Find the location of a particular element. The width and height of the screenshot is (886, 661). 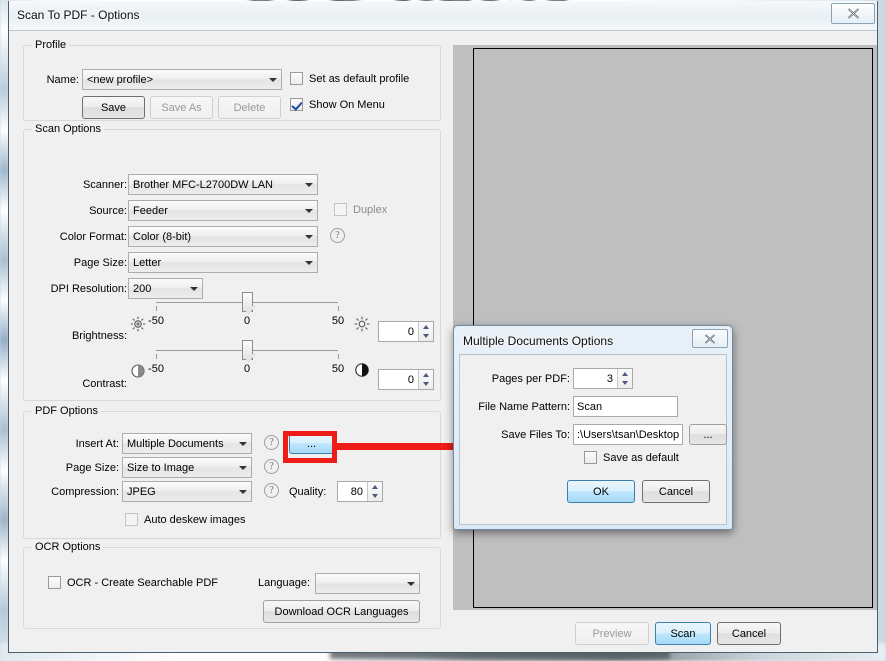

contrast-spinner: 0 is located at coordinates (406, 379).